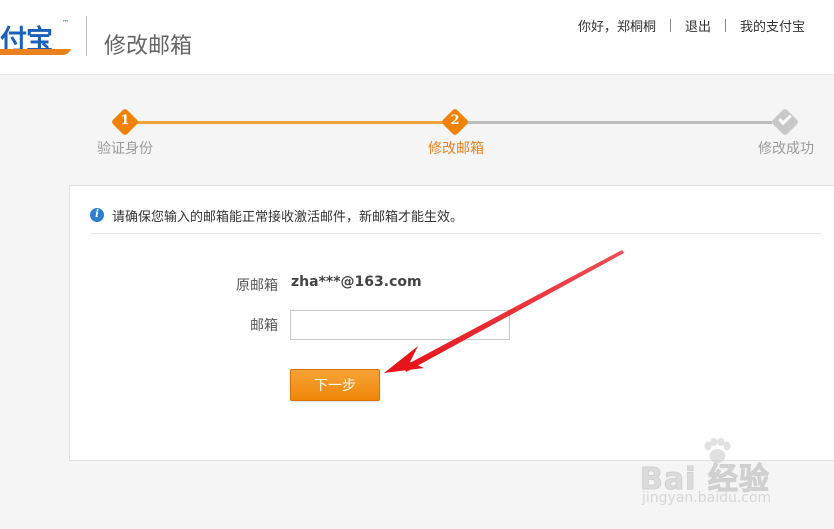  What do you see at coordinates (456, 149) in the screenshot?
I see `step-2-label: 修改邮箱` at bounding box center [456, 149].